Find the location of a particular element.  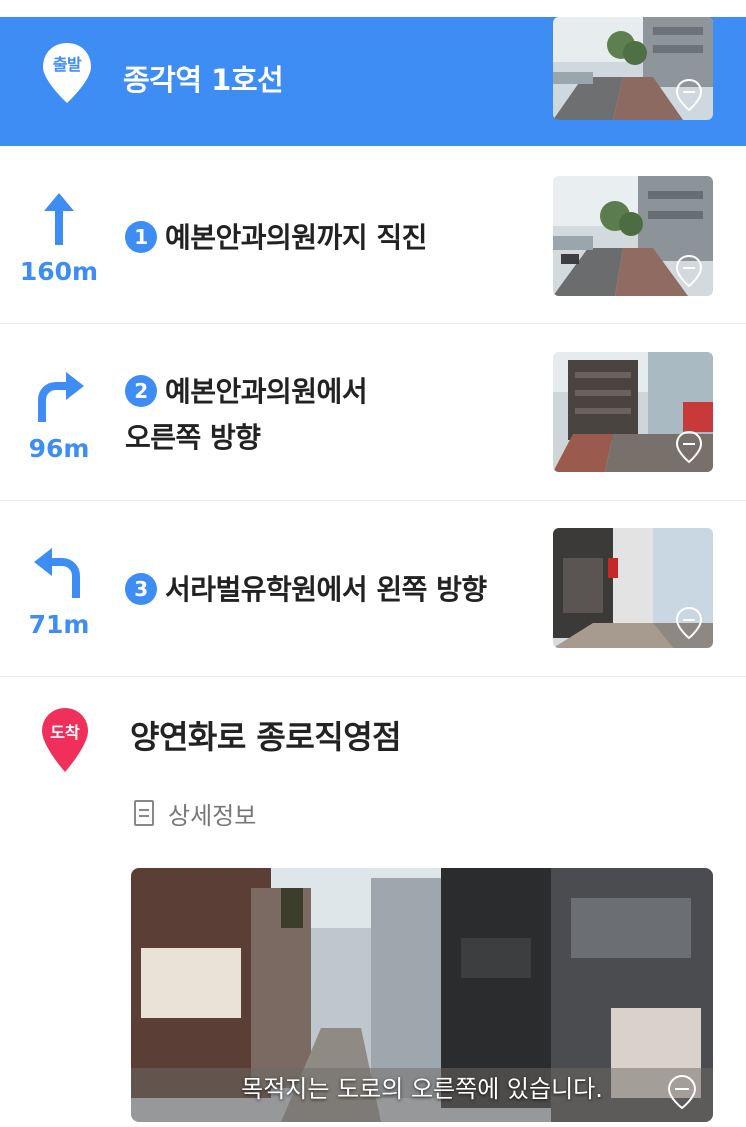

step-number-badge: 2 is located at coordinates (141, 391).